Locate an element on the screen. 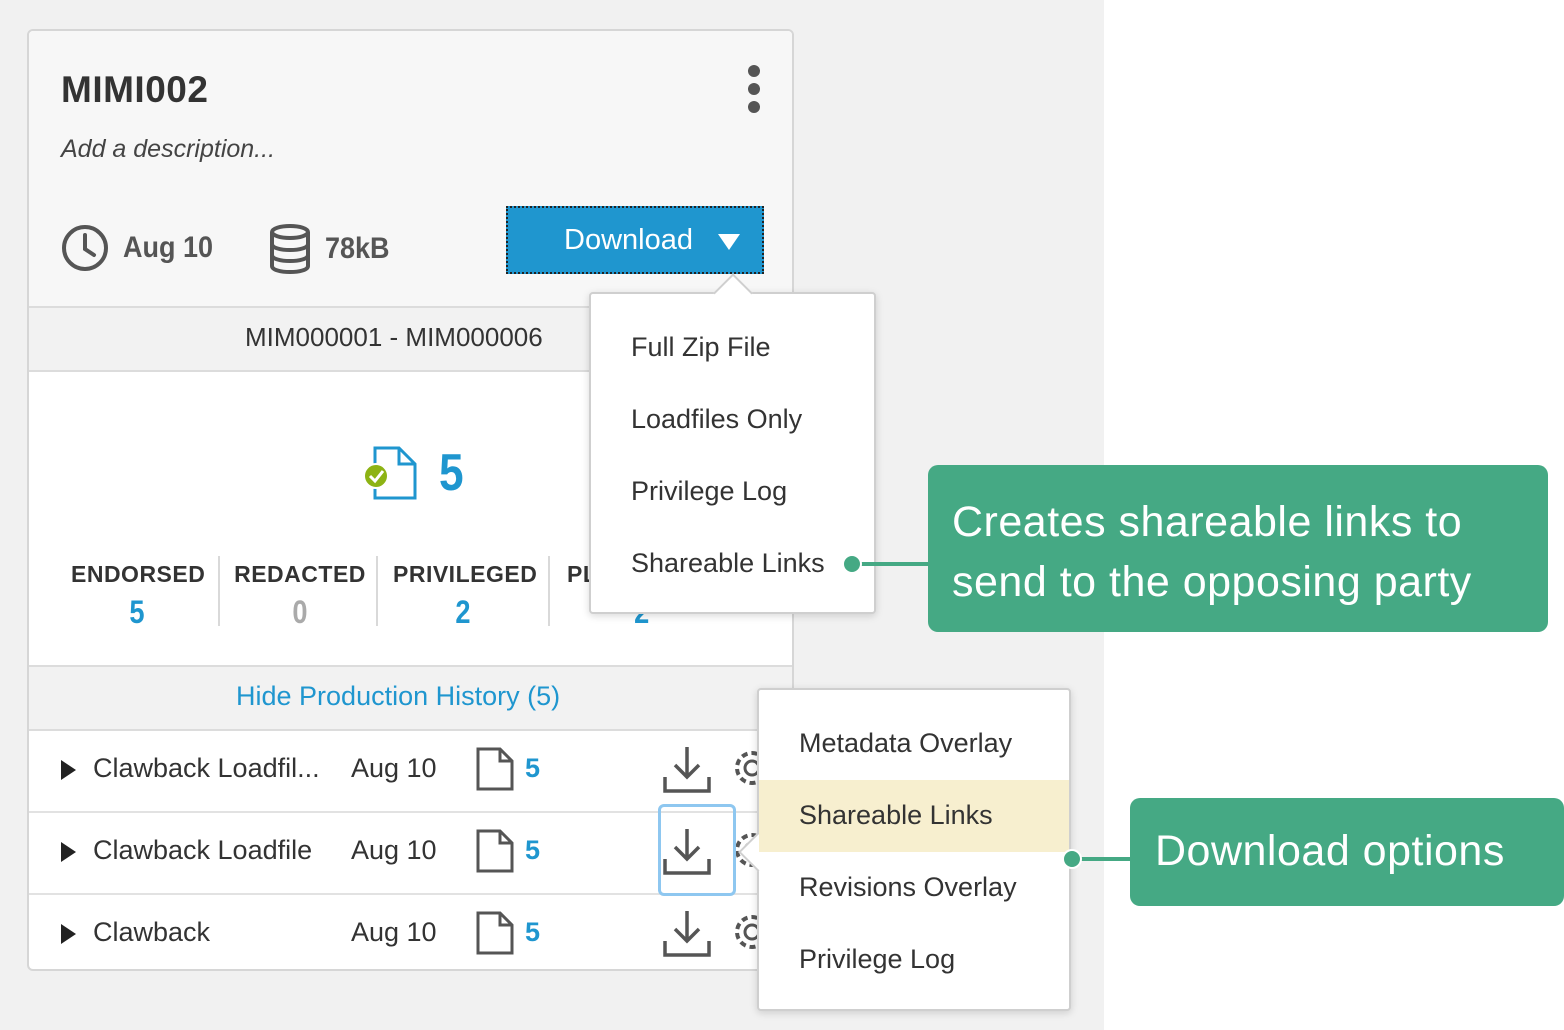  callout-line: send to the opposing party is located at coordinates (1212, 582).